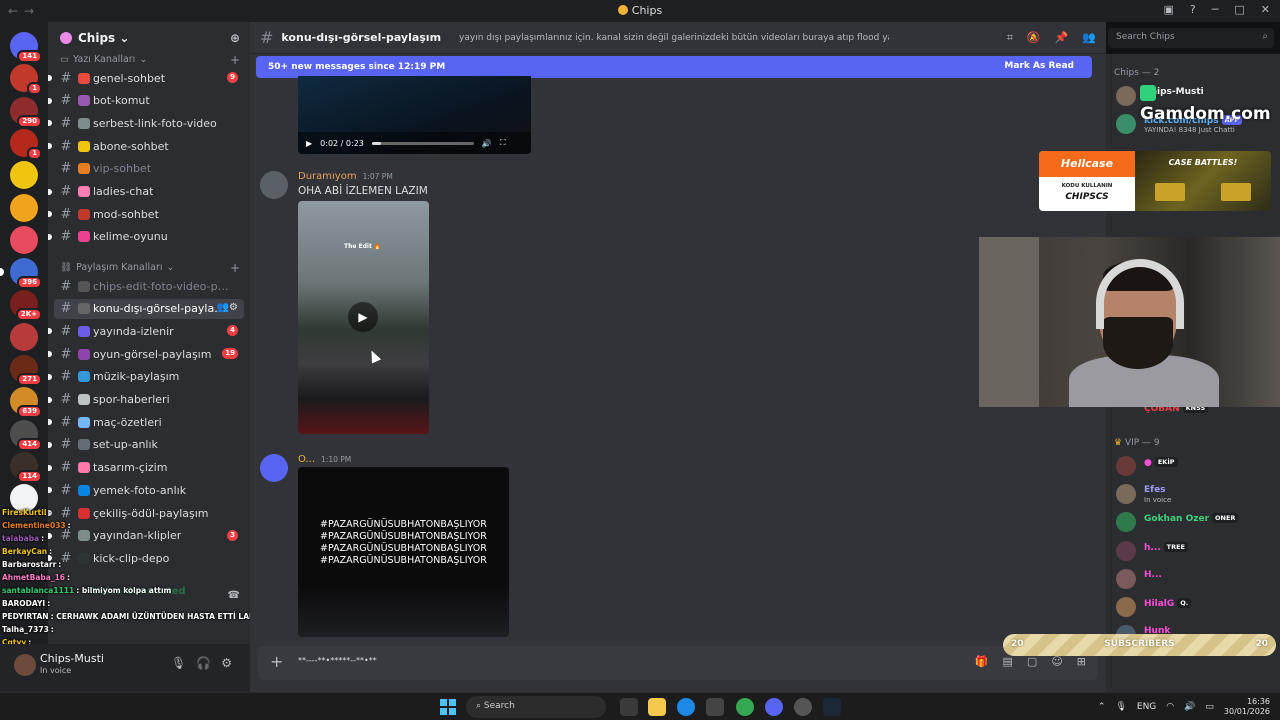 Image resolution: width=1280 pixels, height=720 pixels. I want to click on video-progress, so click(422, 143).